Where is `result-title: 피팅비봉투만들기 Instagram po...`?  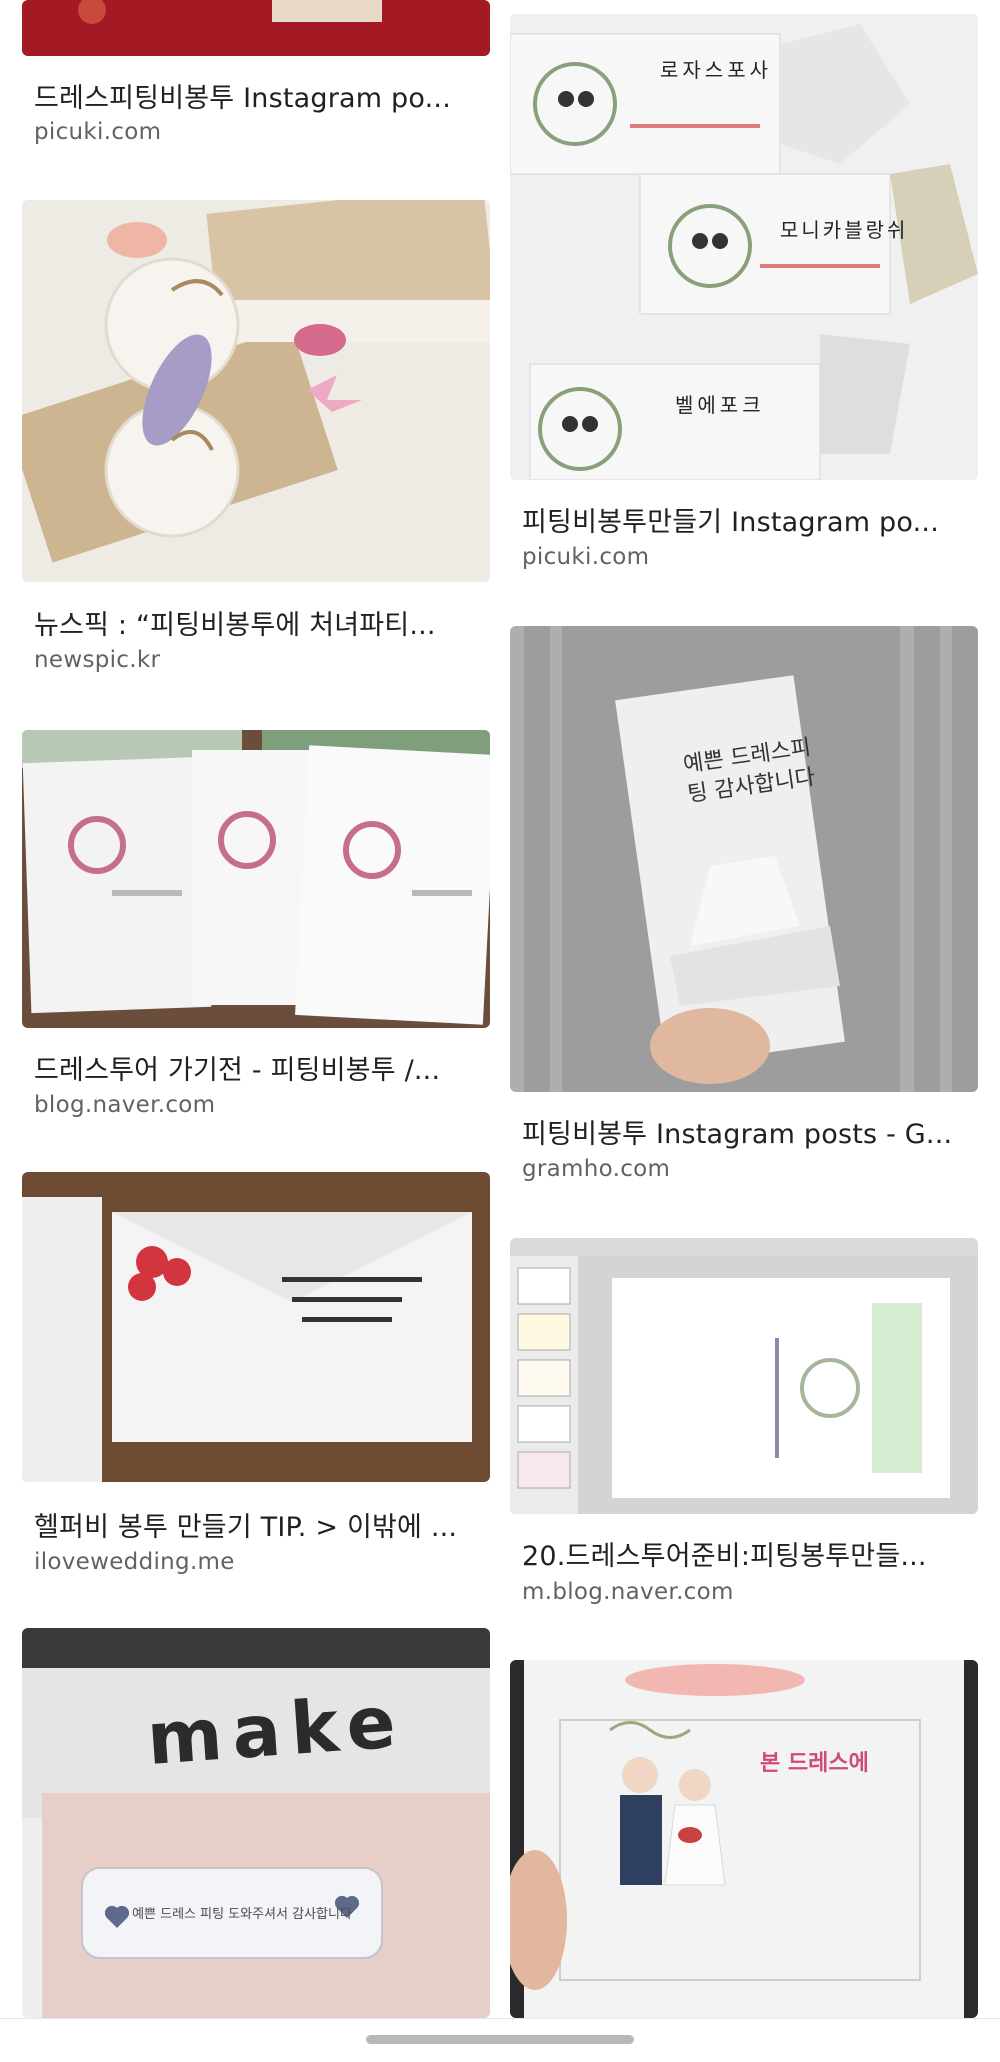 result-title: 피팅비봉투만들기 Instagram po... is located at coordinates (747, 519).